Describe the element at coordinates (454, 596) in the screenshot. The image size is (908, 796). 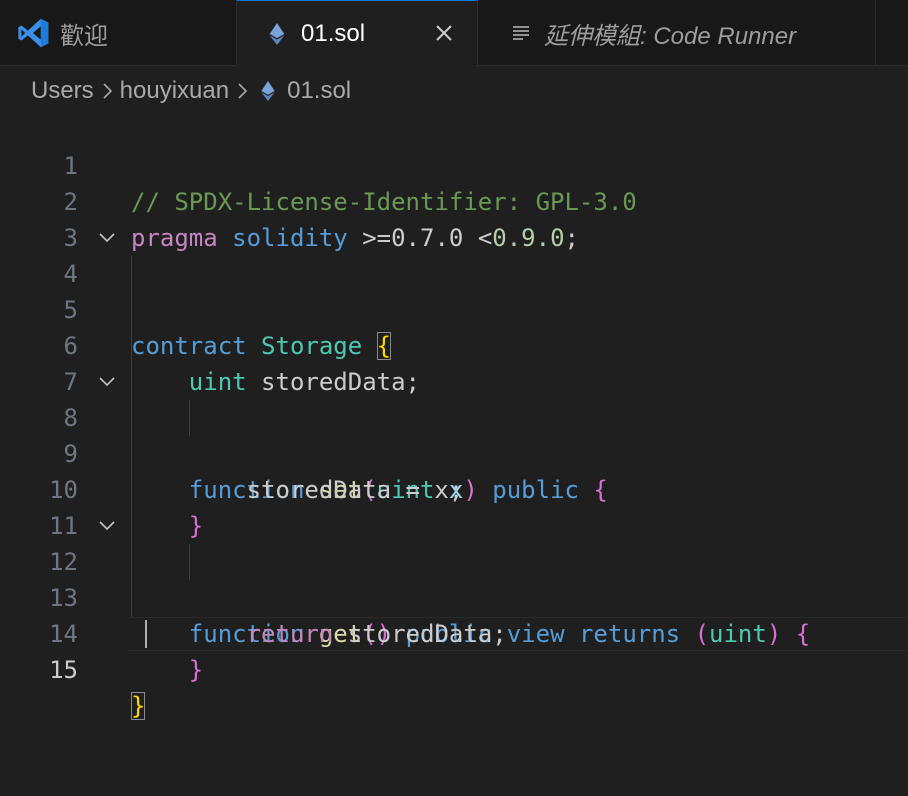
I see `code-line: 13 return storedData;` at that location.